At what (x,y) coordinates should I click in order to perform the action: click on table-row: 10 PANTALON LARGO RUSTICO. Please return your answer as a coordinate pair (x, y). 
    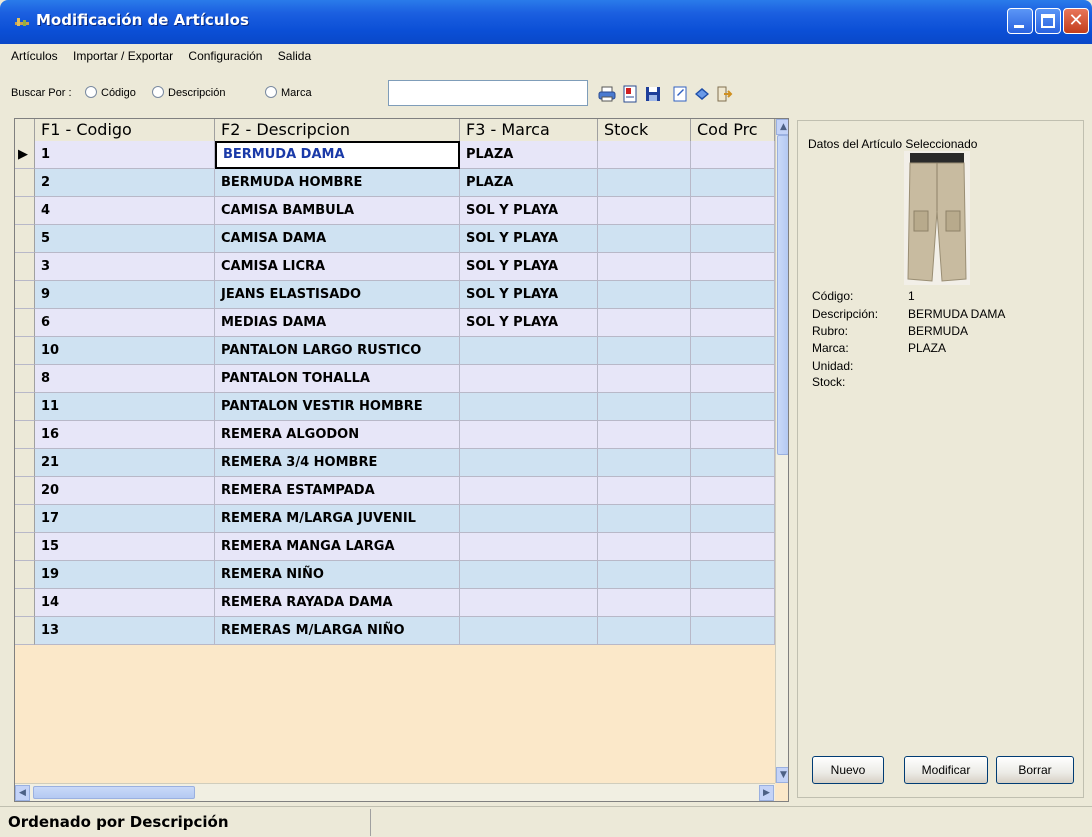
    Looking at the image, I should click on (395, 351).